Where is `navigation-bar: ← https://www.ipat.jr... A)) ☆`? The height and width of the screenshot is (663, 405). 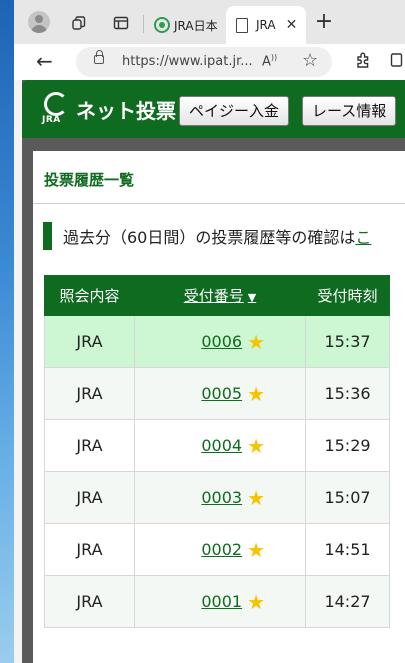 navigation-bar: ← https://www.ipat.jr... A)) ☆ is located at coordinates (209, 62).